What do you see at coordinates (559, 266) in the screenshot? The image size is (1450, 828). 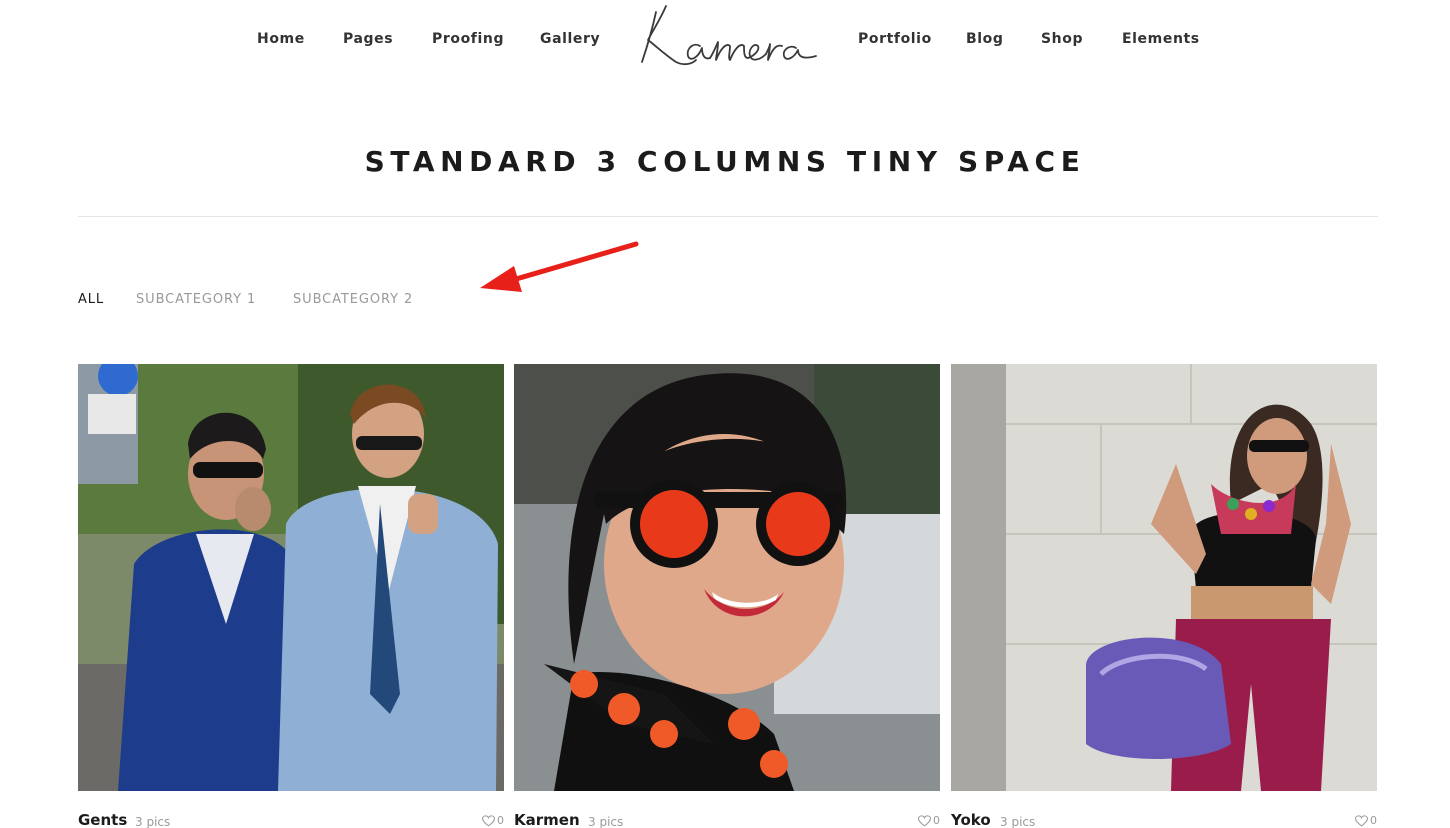 I see `annotation-arrow-icon` at bounding box center [559, 266].